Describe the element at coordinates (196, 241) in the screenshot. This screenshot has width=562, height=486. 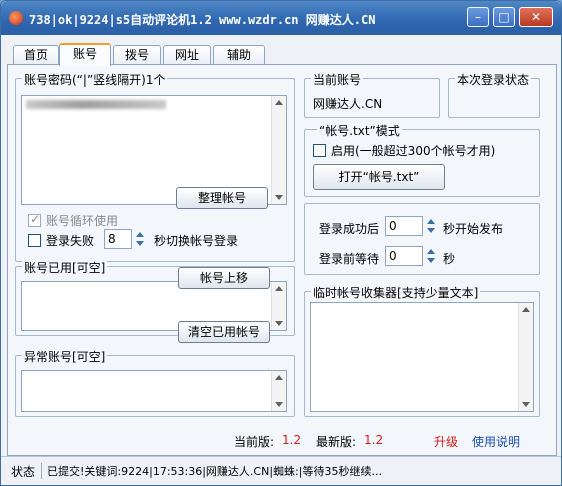
I see `switch-account-label: 秒切换帐号登录` at that location.